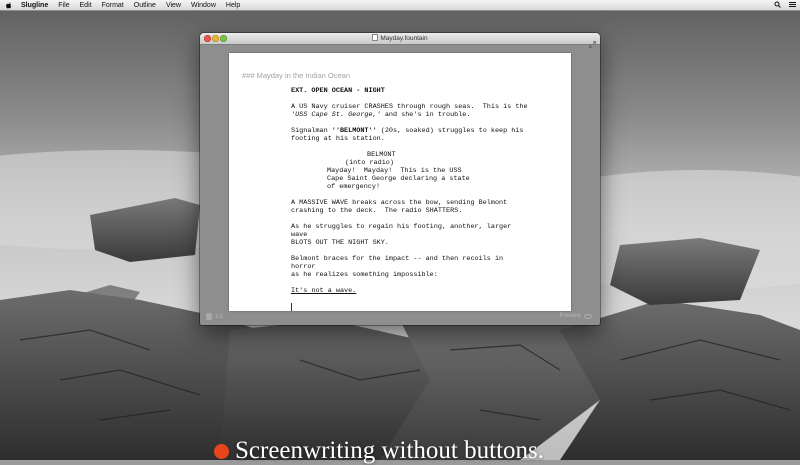  What do you see at coordinates (389, 450) in the screenshot?
I see `caption-text: Screenwriting without buttons.` at bounding box center [389, 450].